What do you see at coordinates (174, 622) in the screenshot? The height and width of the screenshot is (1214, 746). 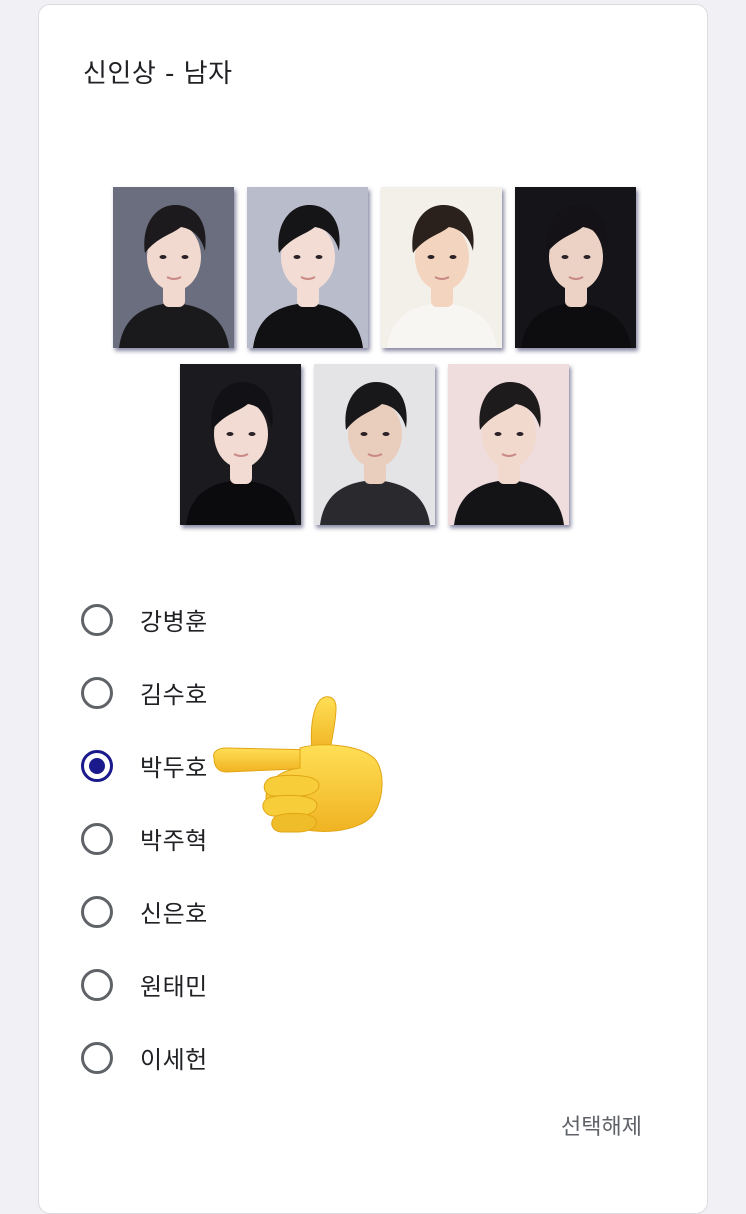 I see `option-label: 강병훈` at bounding box center [174, 622].